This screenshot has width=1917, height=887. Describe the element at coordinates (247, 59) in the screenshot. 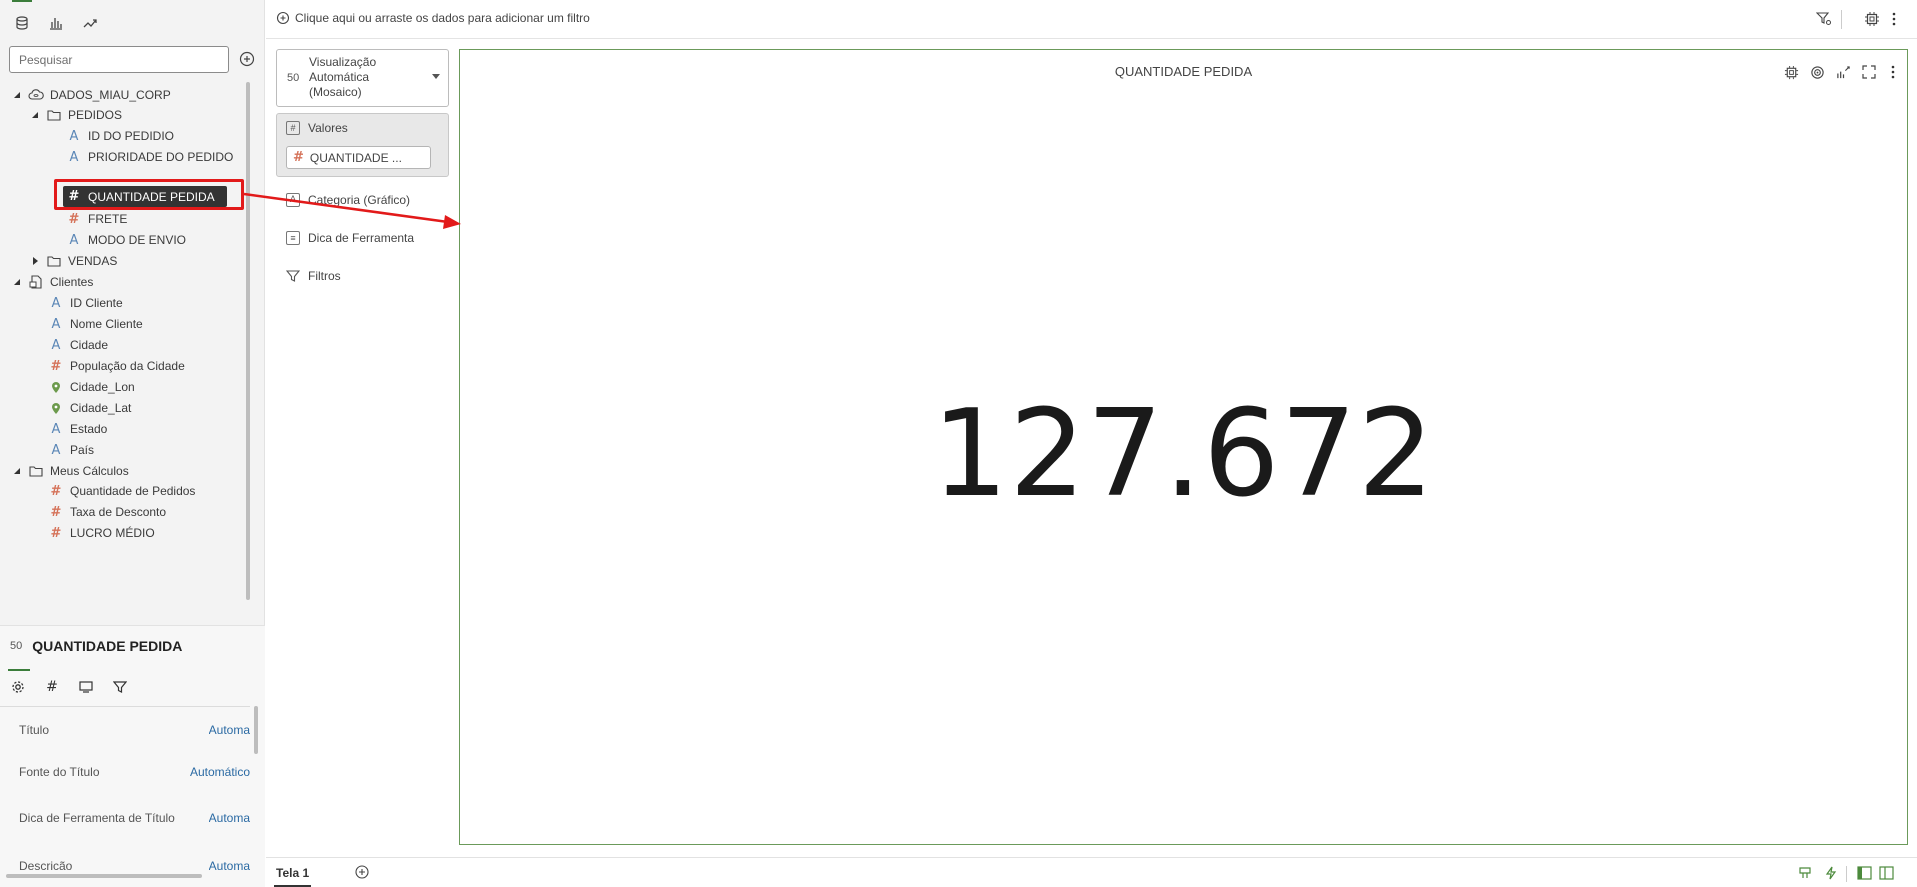

I see `add-dataset-icon` at that location.